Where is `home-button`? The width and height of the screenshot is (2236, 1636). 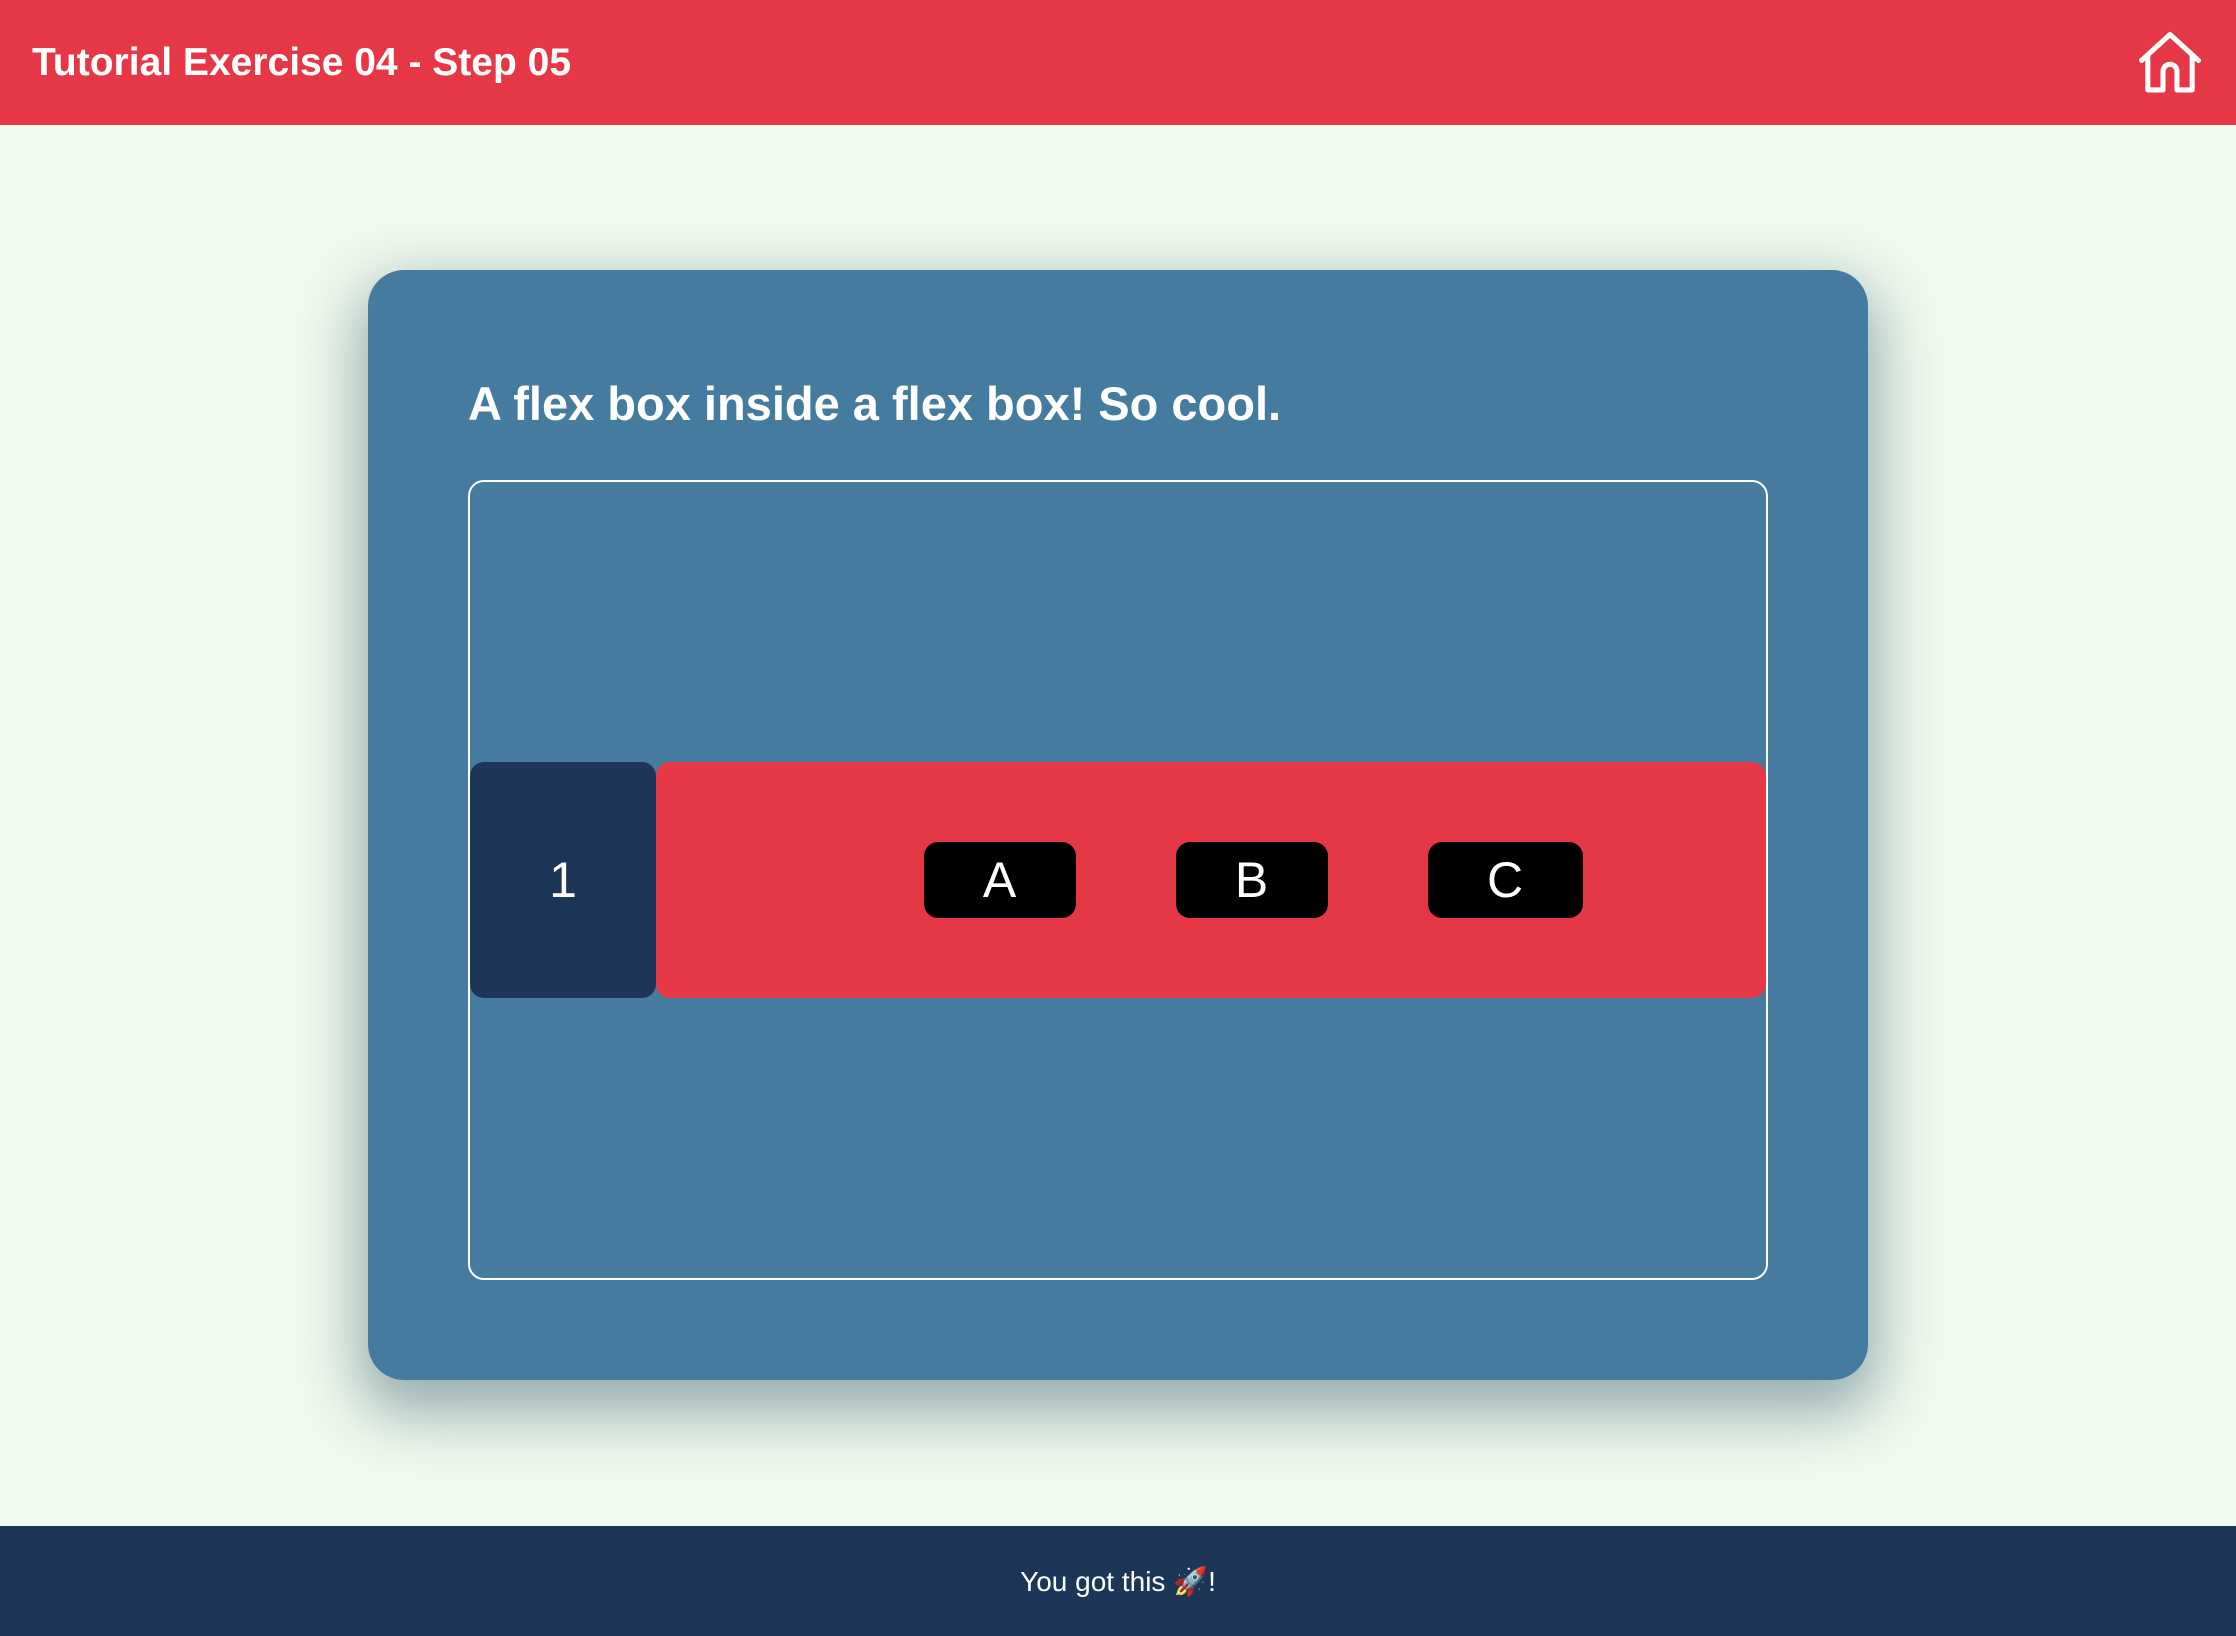 home-button is located at coordinates (2170, 63).